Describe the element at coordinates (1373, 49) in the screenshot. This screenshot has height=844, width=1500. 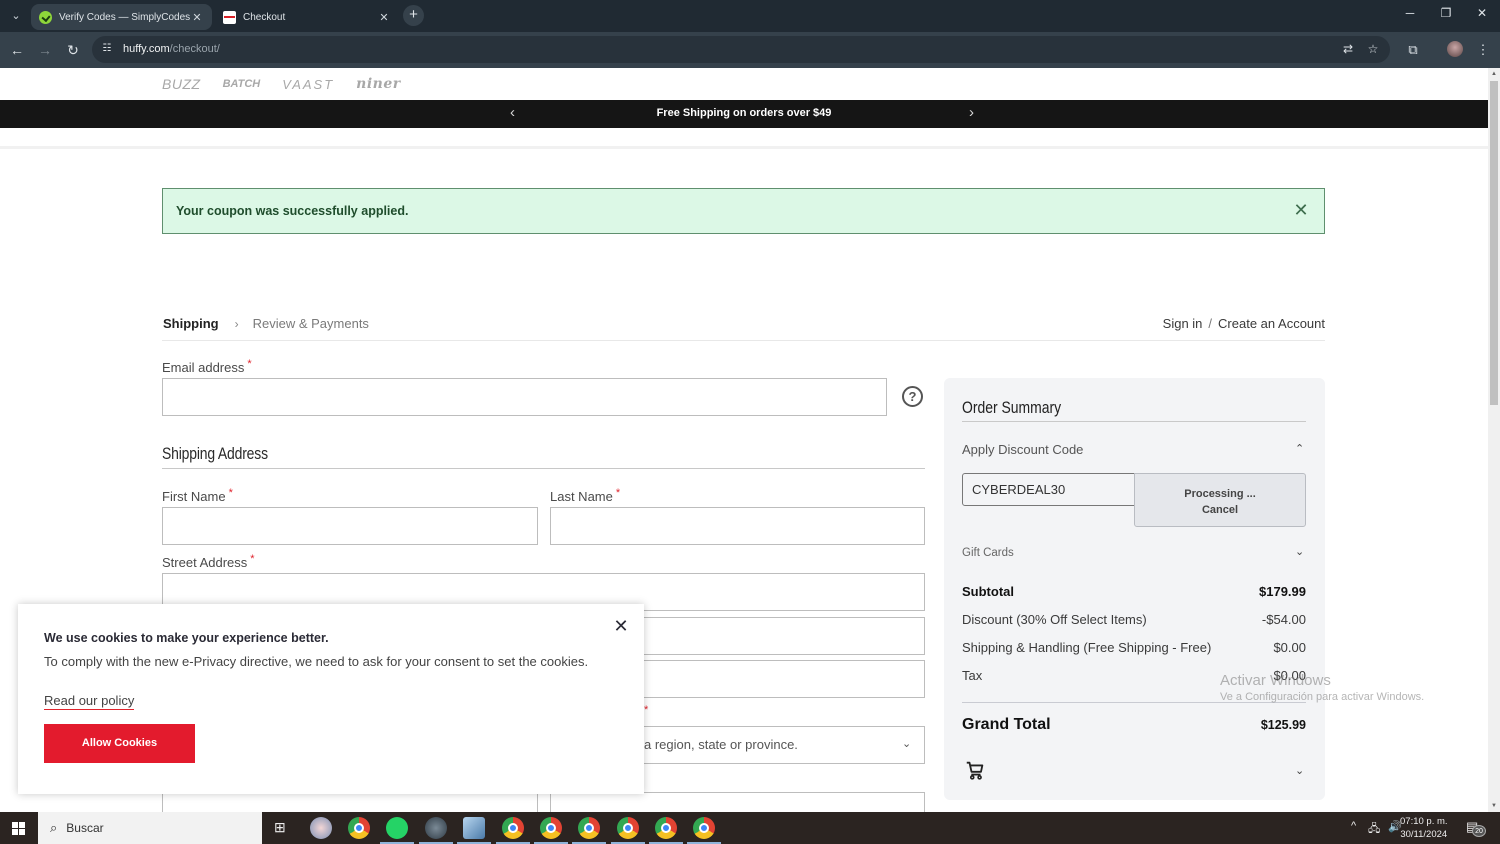
I see `bookmark-star-icon: ☆` at that location.